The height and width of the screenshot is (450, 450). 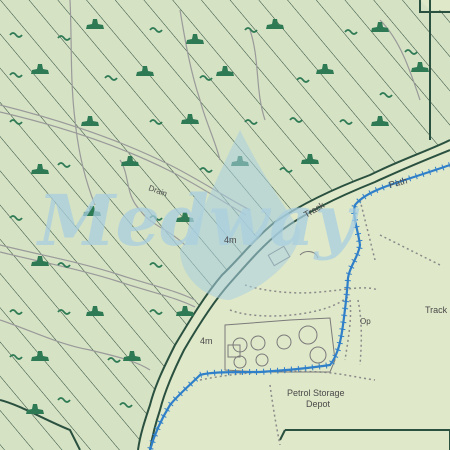 I want to click on label-spot-height-2: 4m, so click(x=206, y=341).